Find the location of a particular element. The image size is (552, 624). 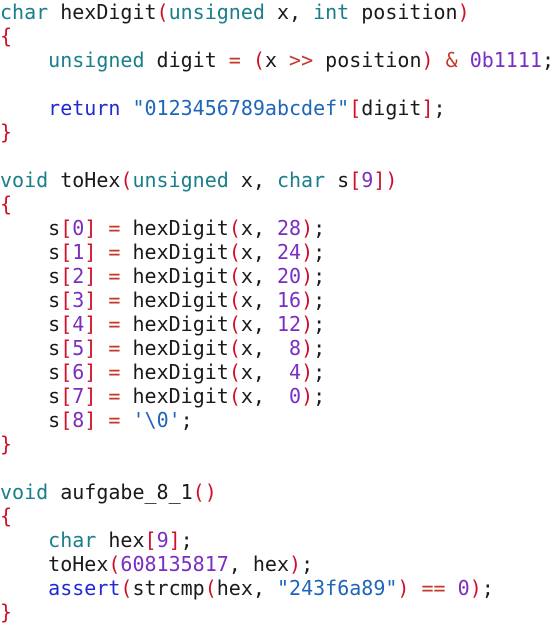

code-line: char hexDigit(unsigned x, int position) is located at coordinates (276, 12).